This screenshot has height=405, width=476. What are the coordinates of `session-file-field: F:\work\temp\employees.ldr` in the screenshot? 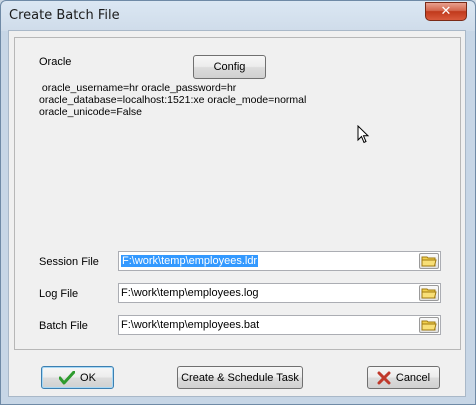 It's located at (279, 261).